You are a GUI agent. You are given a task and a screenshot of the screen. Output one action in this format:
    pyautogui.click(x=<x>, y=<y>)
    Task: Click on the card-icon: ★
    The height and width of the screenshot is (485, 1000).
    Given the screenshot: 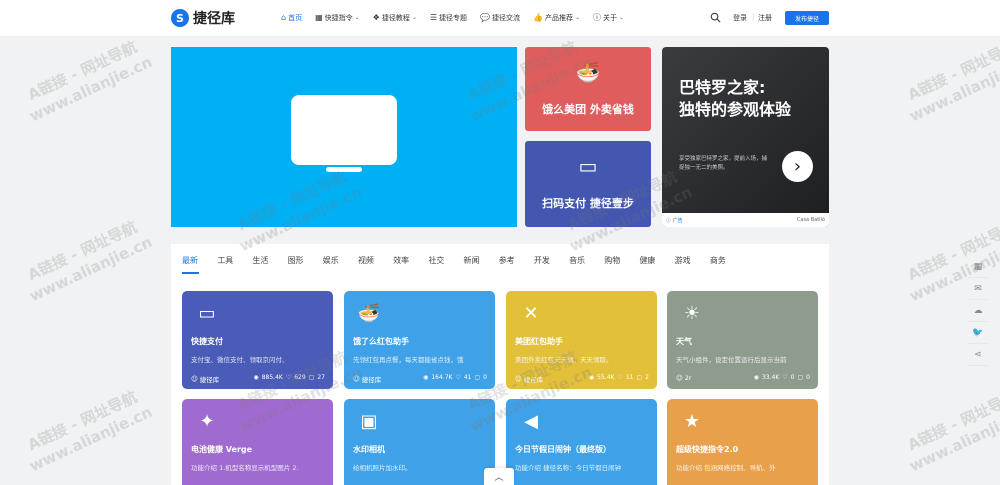 What is the action you would take?
    pyautogui.click(x=692, y=421)
    